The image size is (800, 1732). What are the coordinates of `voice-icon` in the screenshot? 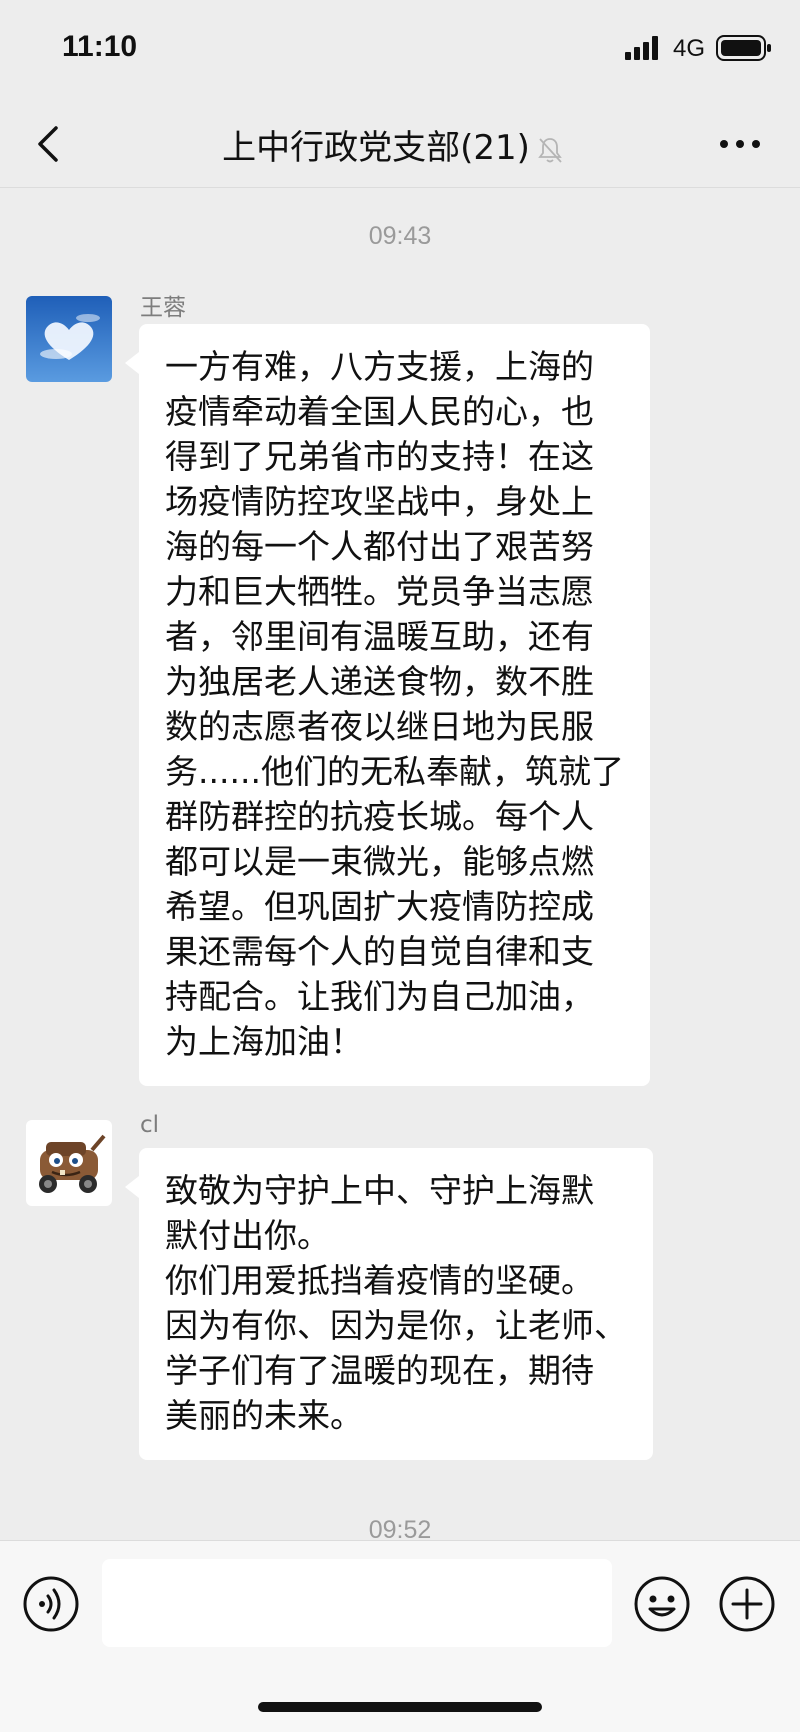 It's located at (51, 1604).